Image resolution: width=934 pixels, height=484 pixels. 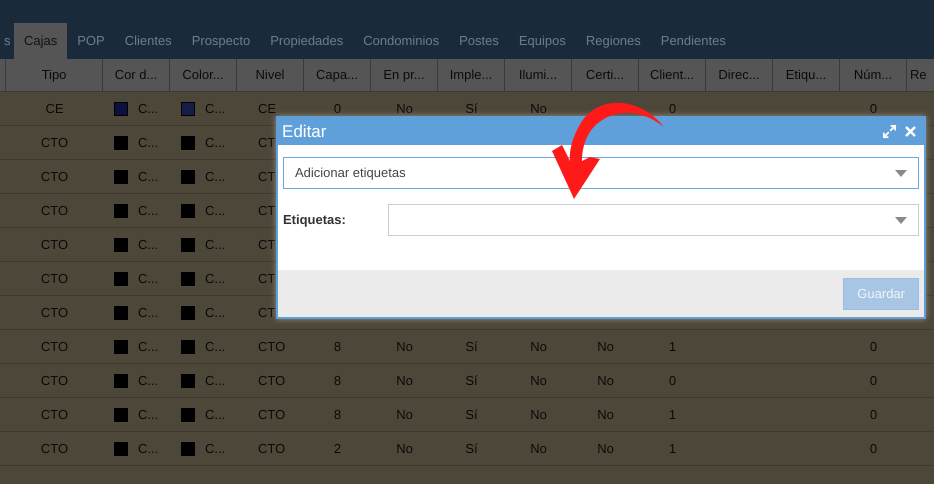 I want to click on tab: Propiedades, so click(x=307, y=41).